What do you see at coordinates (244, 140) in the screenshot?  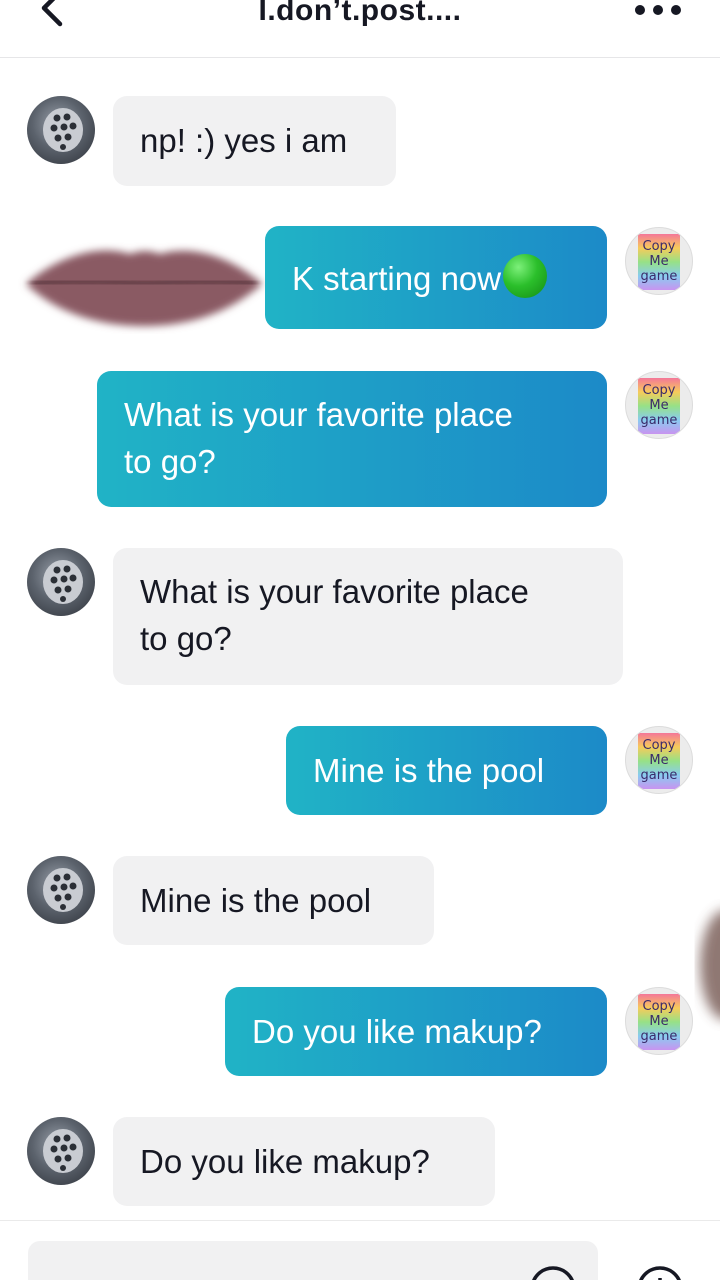 I see `message-text: np! :) yes i am` at bounding box center [244, 140].